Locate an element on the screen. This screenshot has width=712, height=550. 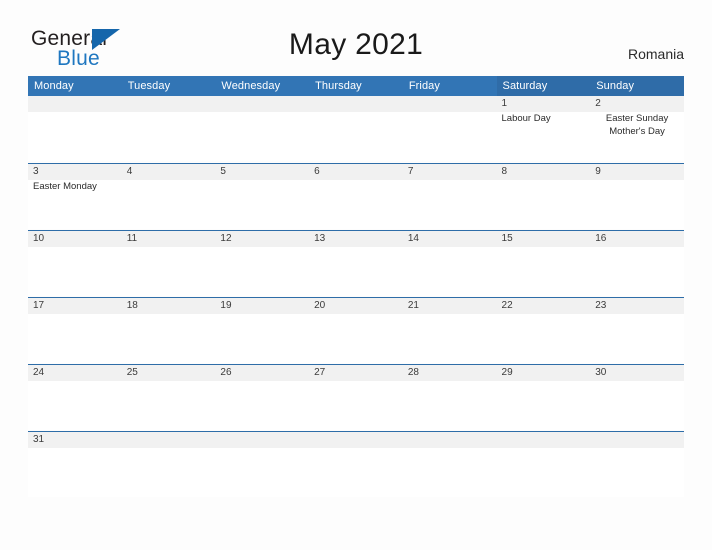
day-number: 21 is located at coordinates (450, 306).